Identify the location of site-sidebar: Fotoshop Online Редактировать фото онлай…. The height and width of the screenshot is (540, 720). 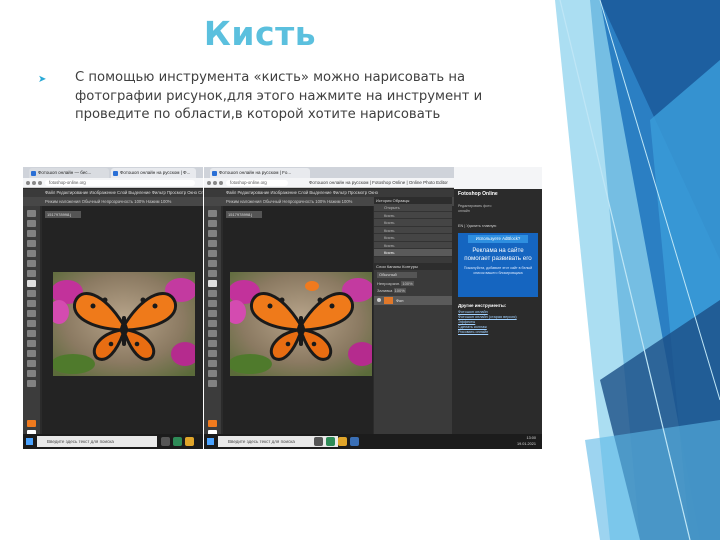
(498, 300).